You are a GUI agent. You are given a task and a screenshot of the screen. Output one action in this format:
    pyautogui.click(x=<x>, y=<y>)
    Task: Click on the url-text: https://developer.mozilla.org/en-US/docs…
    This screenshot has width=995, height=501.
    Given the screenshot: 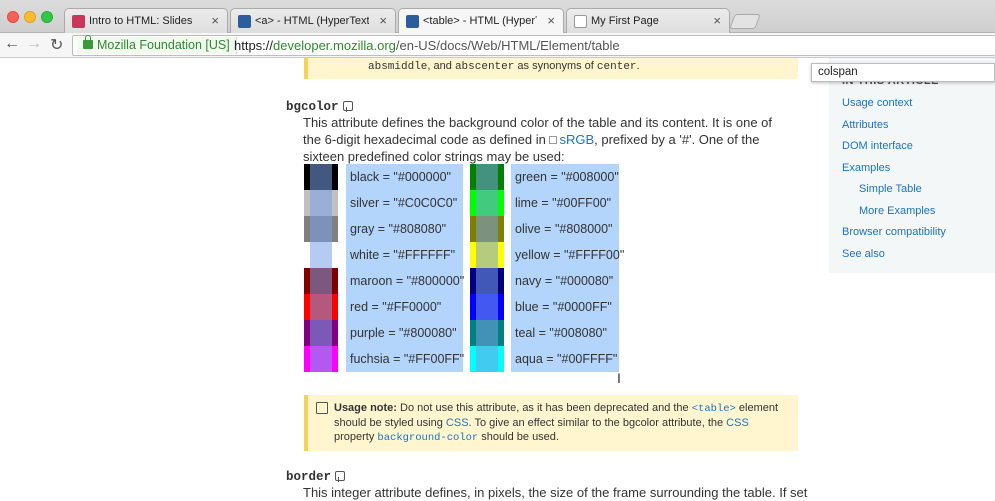 What is the action you would take?
    pyautogui.click(x=427, y=45)
    